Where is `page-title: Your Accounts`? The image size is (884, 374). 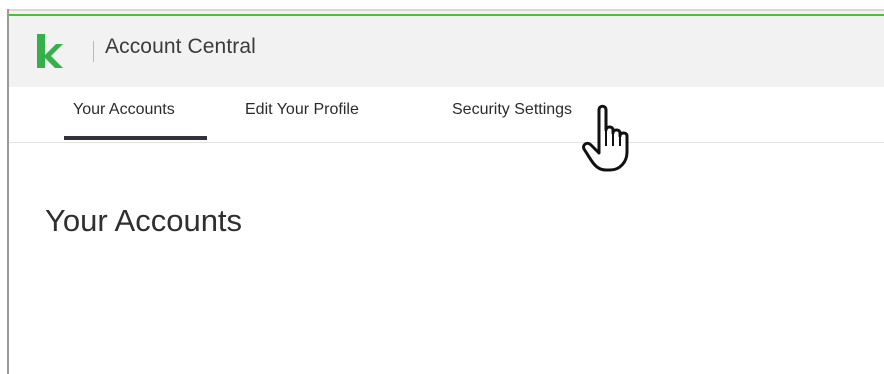 page-title: Your Accounts is located at coordinates (144, 220).